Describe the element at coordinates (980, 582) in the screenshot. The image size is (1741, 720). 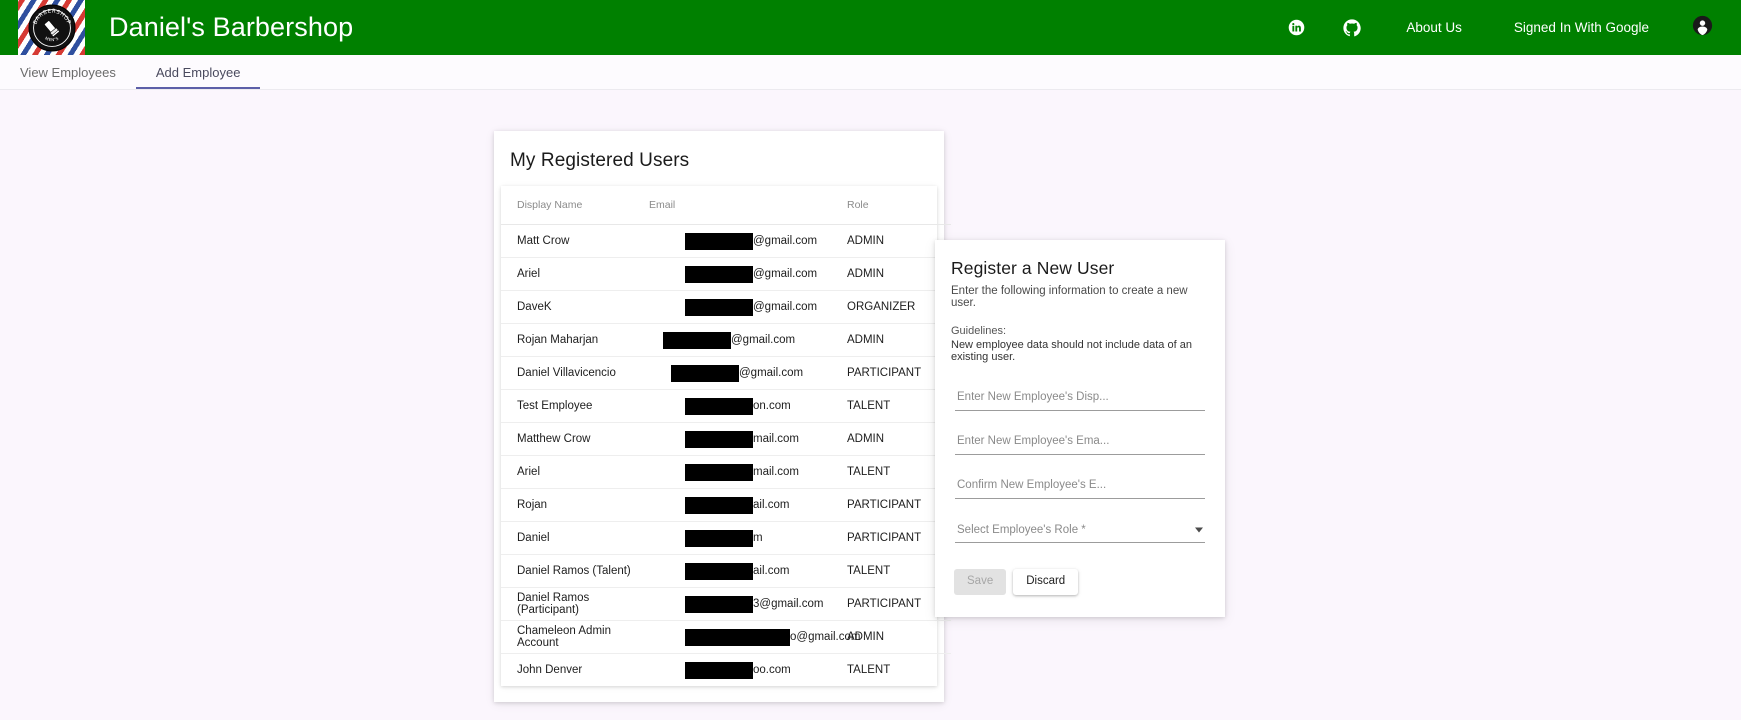
I see `save-button: Save` at that location.